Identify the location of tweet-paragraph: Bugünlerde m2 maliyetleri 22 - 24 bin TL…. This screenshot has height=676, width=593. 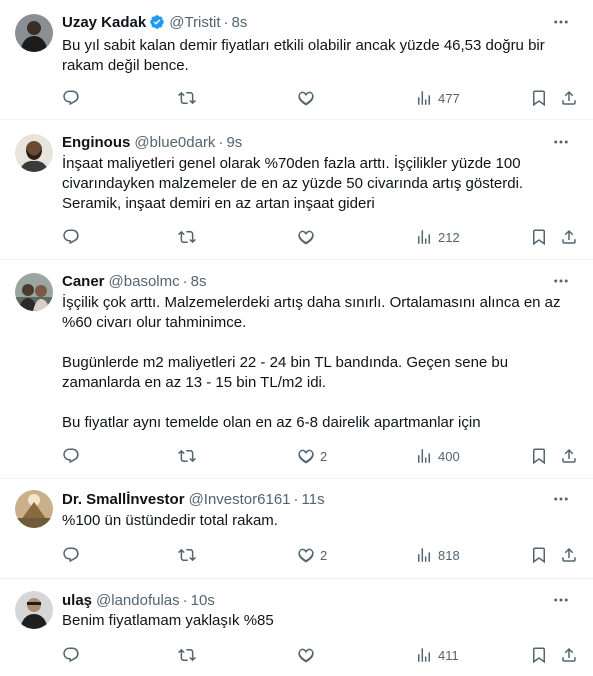
(285, 372).